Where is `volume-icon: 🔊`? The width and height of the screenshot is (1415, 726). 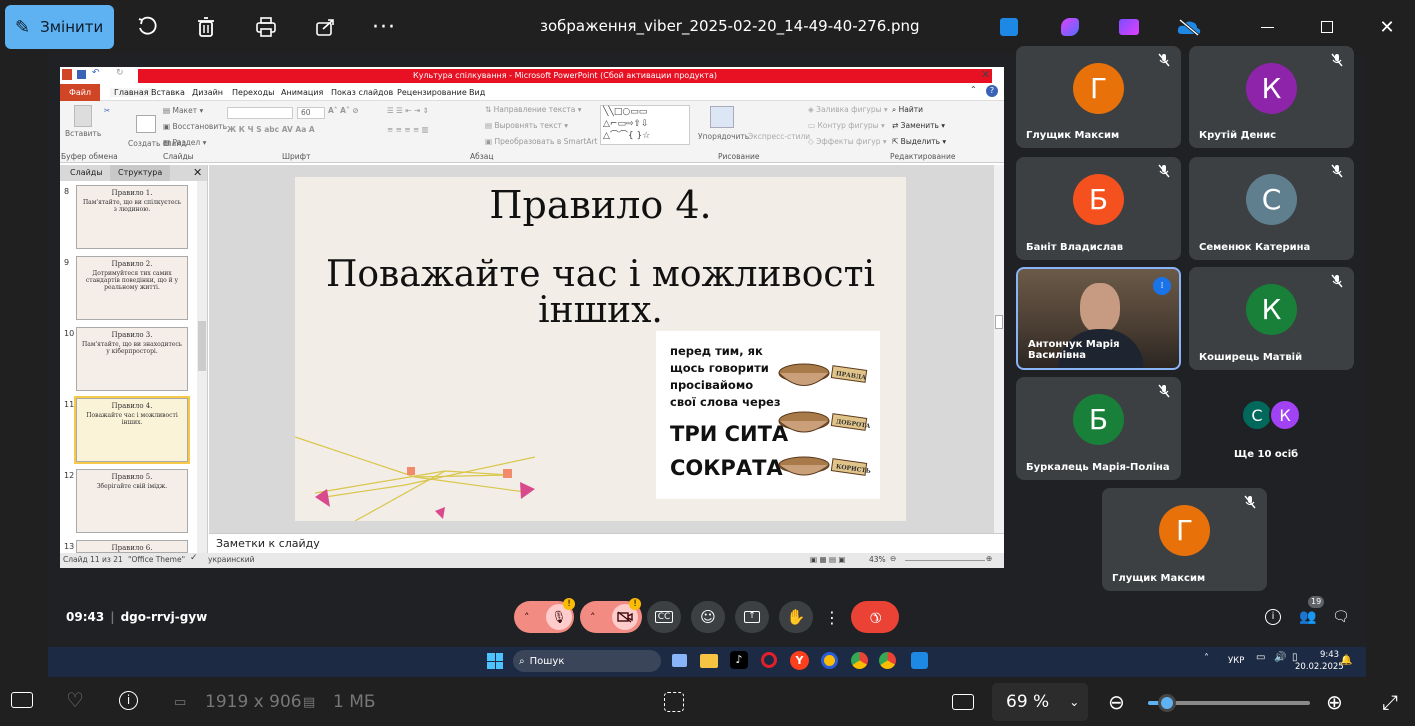
volume-icon: 🔊 is located at coordinates (1280, 657).